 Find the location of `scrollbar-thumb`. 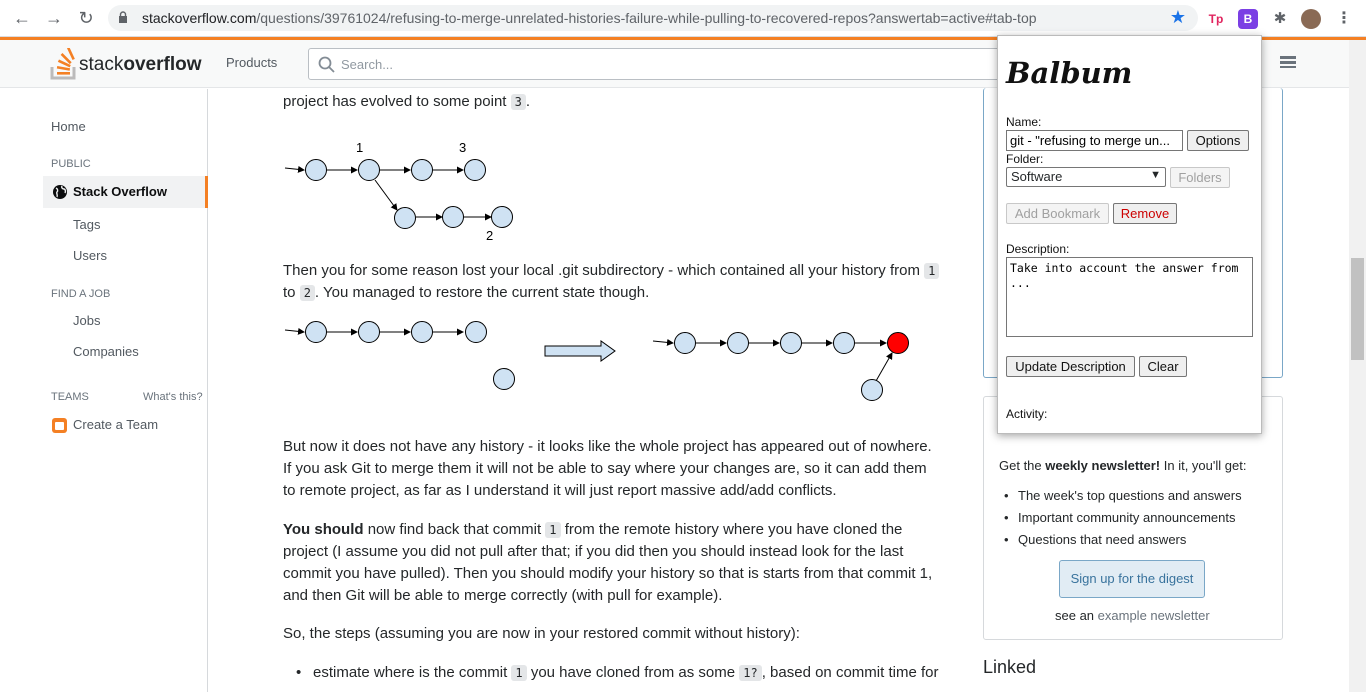

scrollbar-thumb is located at coordinates (1357, 309).